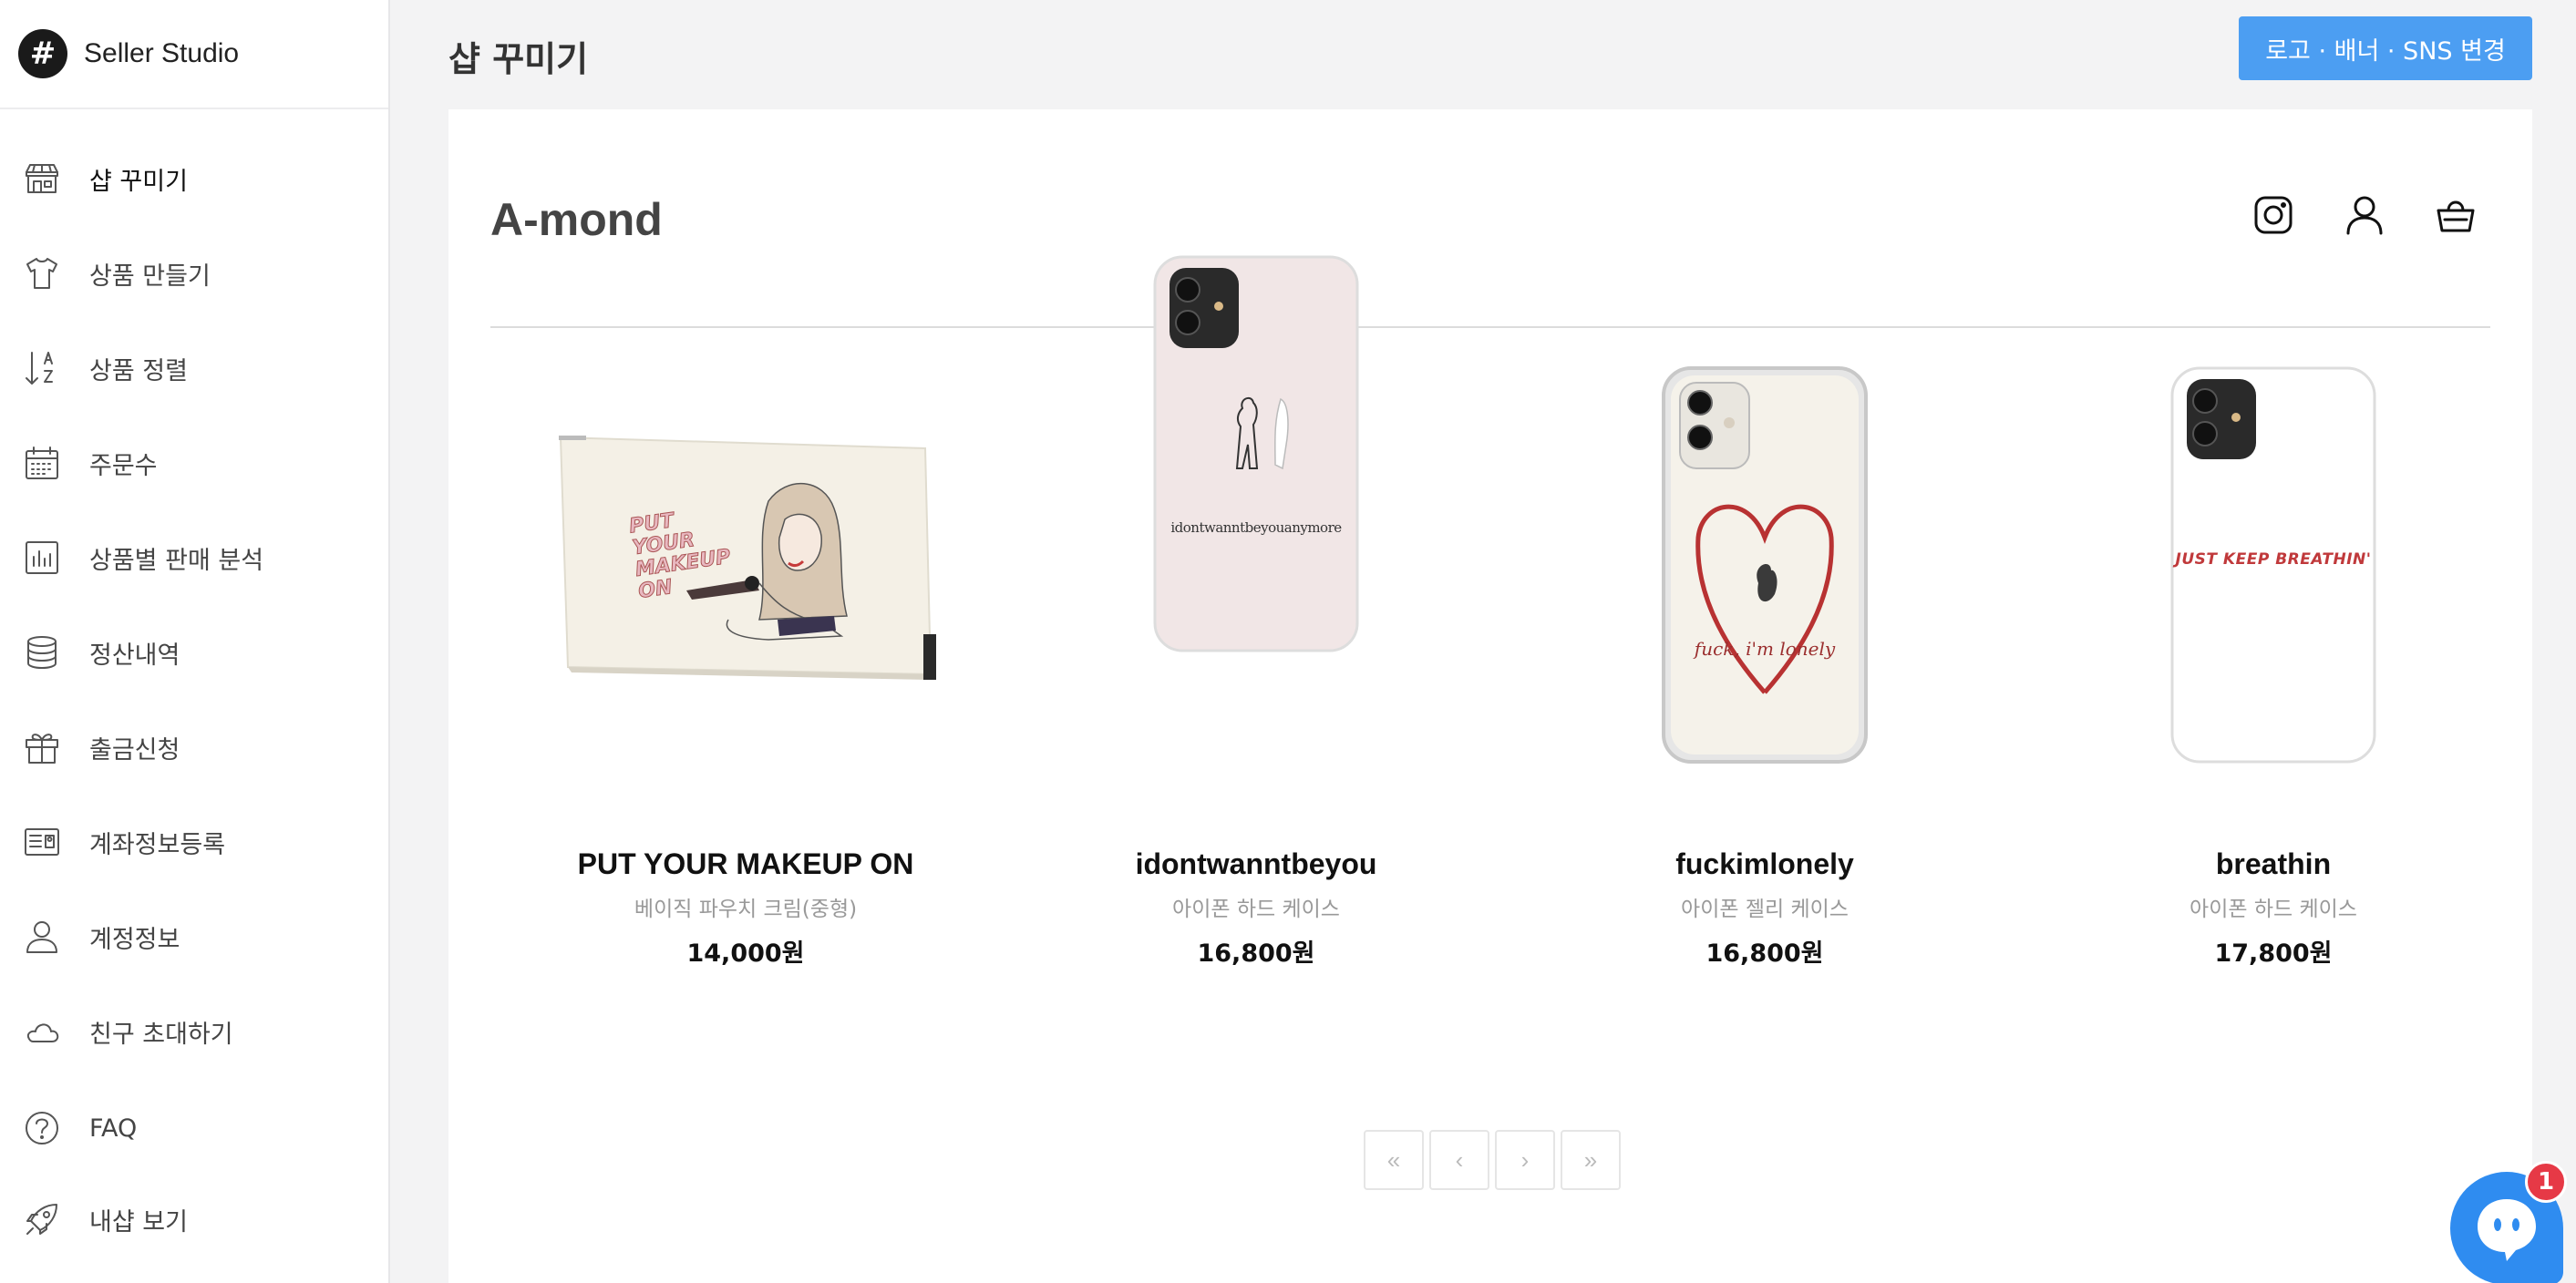 Image resolution: width=2576 pixels, height=1283 pixels. I want to click on sidebar-item-label: 내샵 보기, so click(138, 1222).